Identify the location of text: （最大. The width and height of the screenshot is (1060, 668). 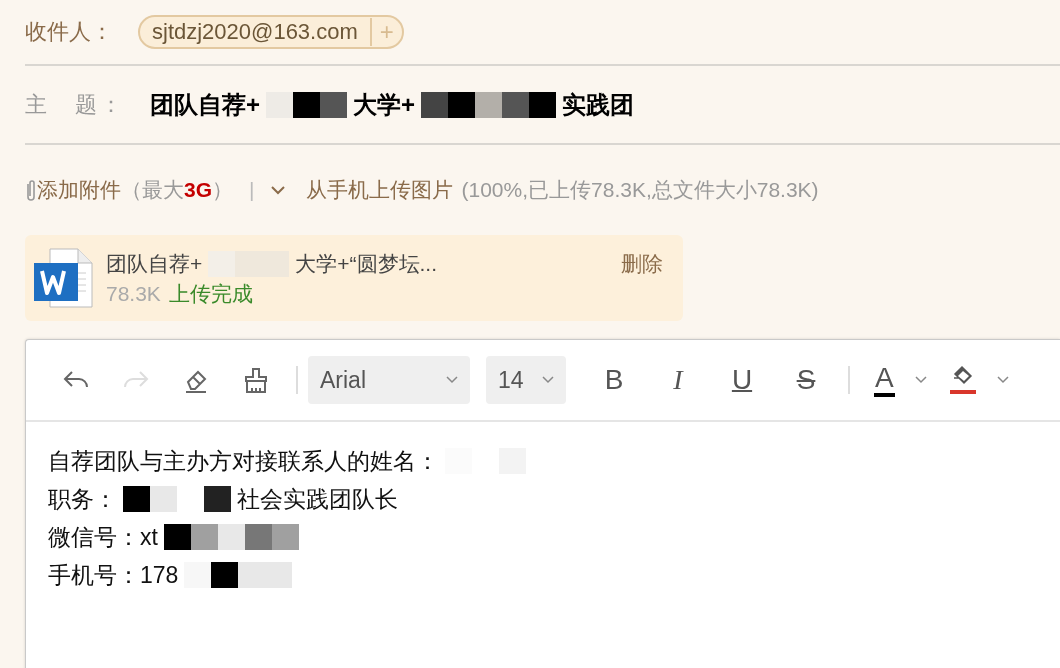
(152, 190).